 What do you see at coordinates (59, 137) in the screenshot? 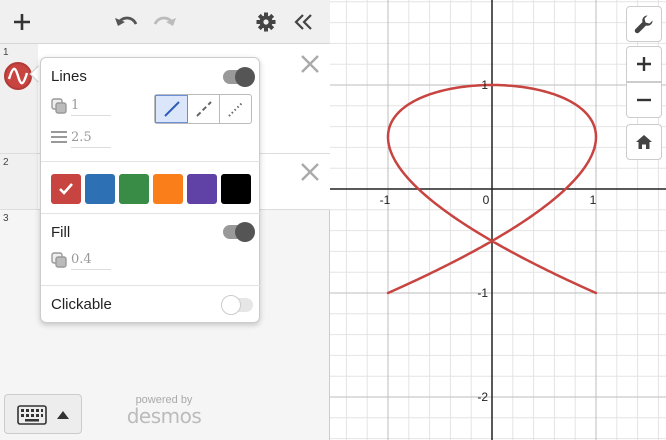
I see `line-width-icon` at bounding box center [59, 137].